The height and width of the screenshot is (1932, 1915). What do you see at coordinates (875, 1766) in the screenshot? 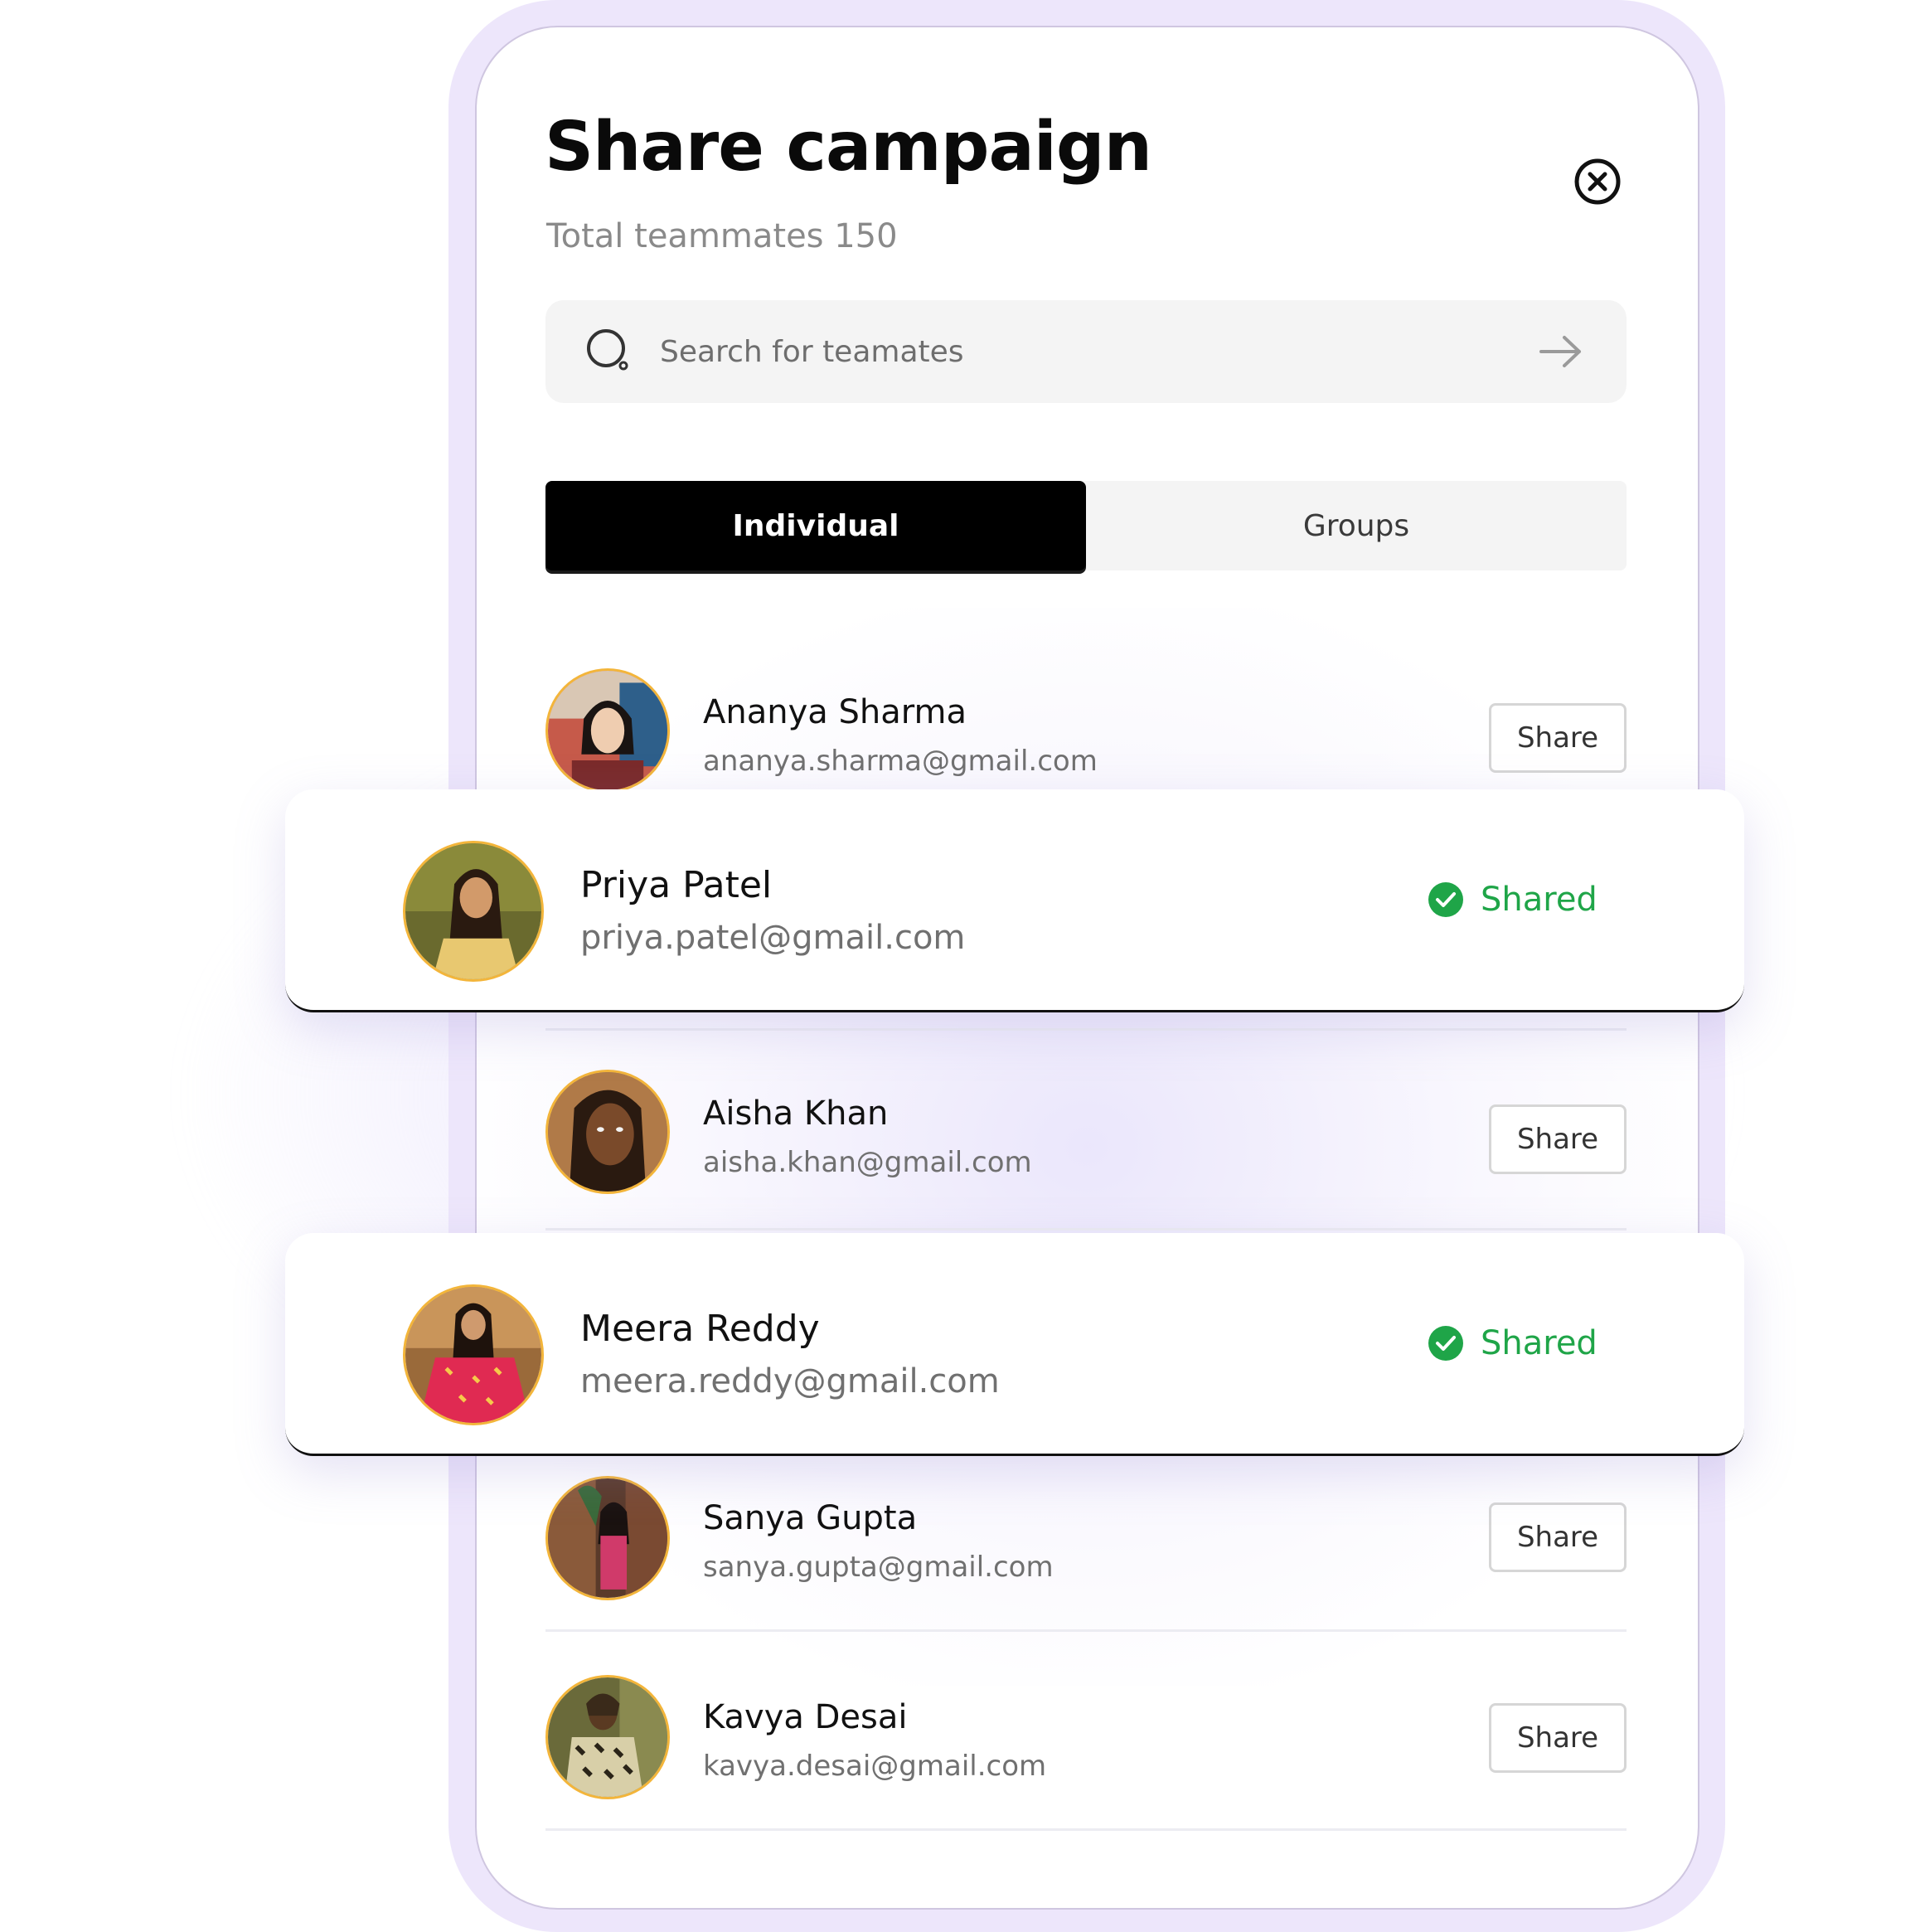
I see `teammate-email: kavya.desai@gmail.com` at bounding box center [875, 1766].